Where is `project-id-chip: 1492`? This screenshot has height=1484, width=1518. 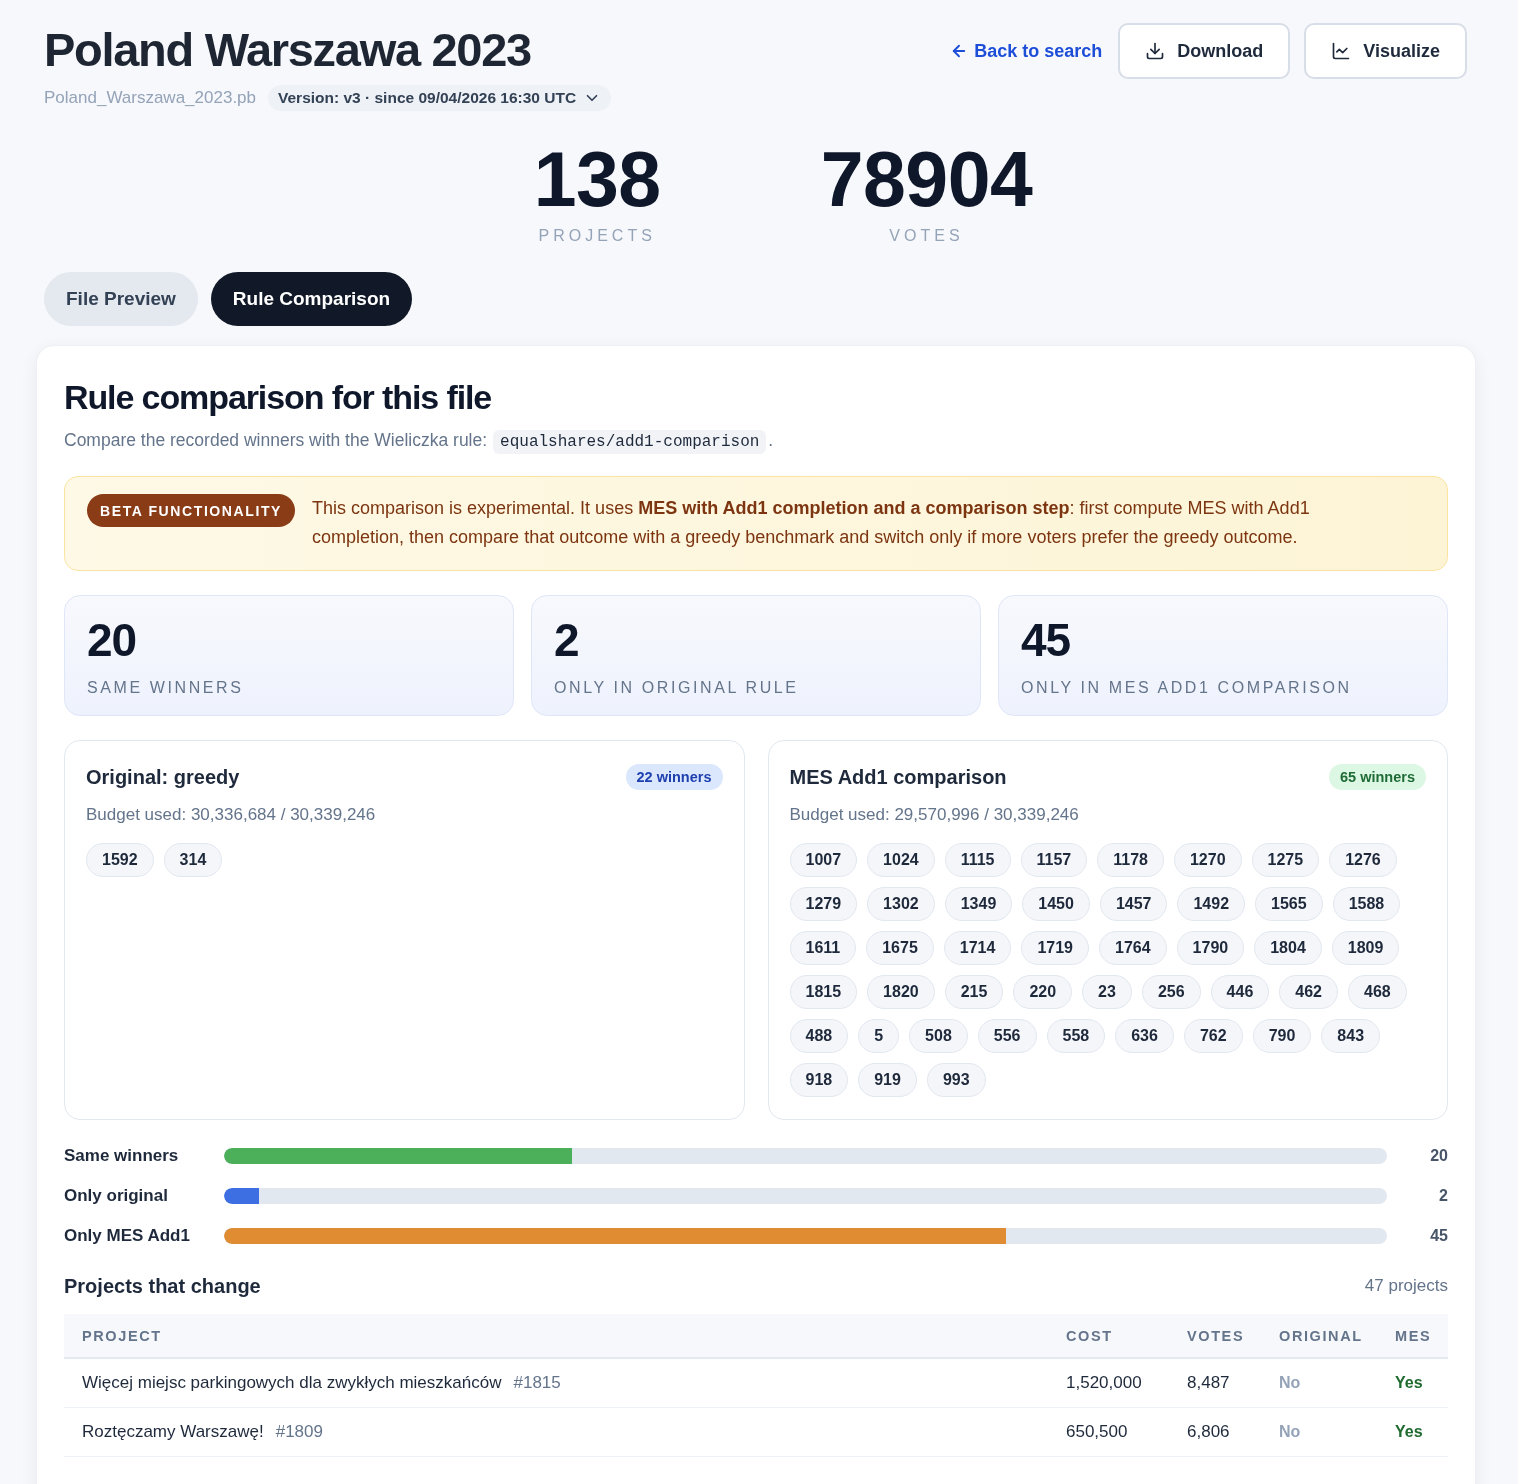
project-id-chip: 1492 is located at coordinates (1211, 904).